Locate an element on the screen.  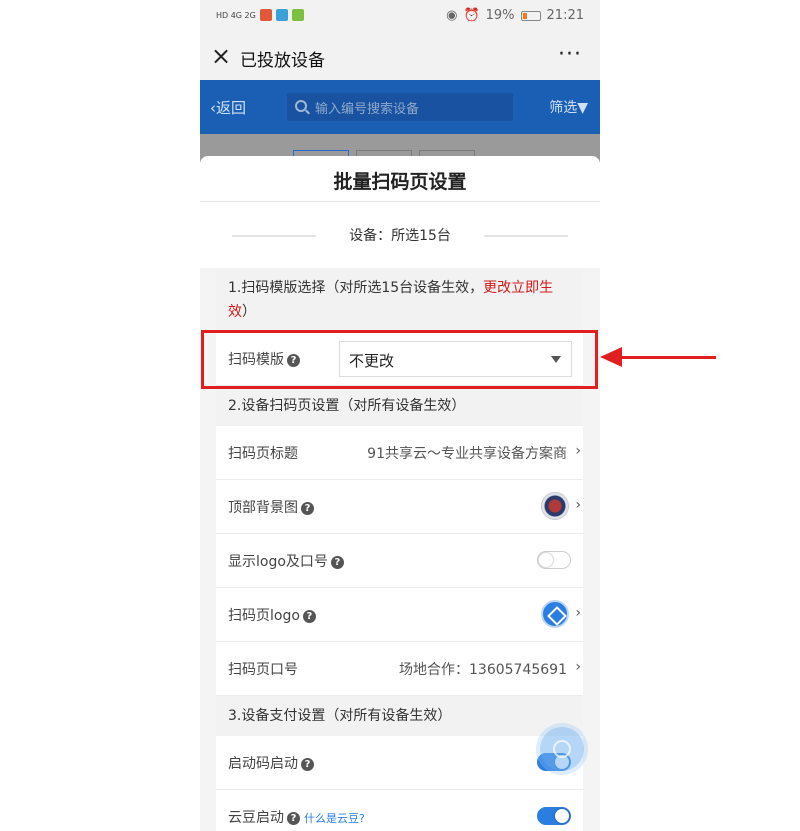
back-button: ‹返回 is located at coordinates (228, 107).